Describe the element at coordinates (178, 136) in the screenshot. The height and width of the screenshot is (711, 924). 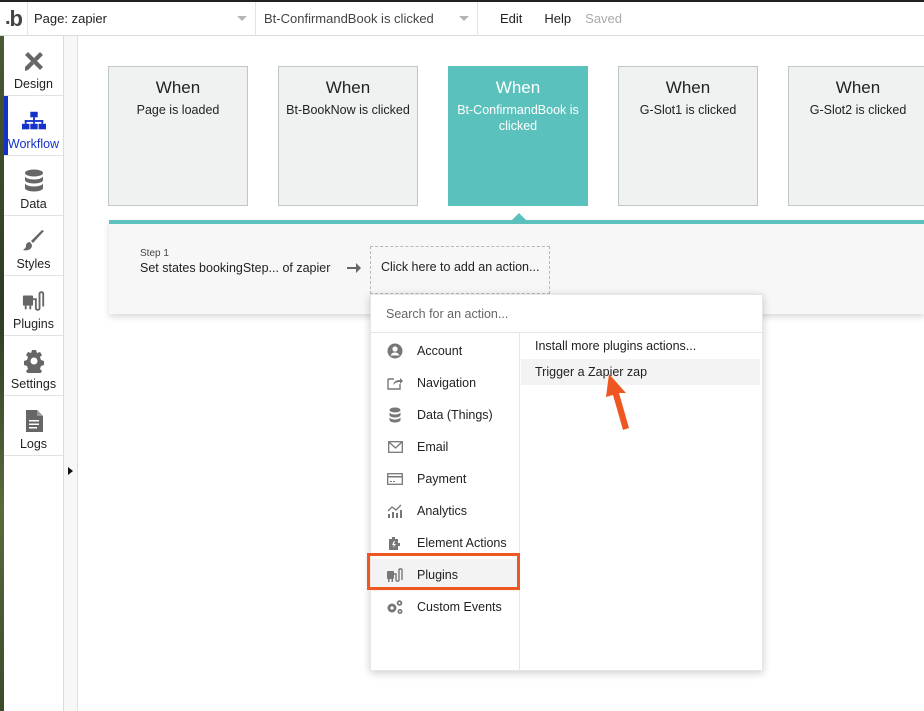
I see `event-card: When Page is loaded` at that location.